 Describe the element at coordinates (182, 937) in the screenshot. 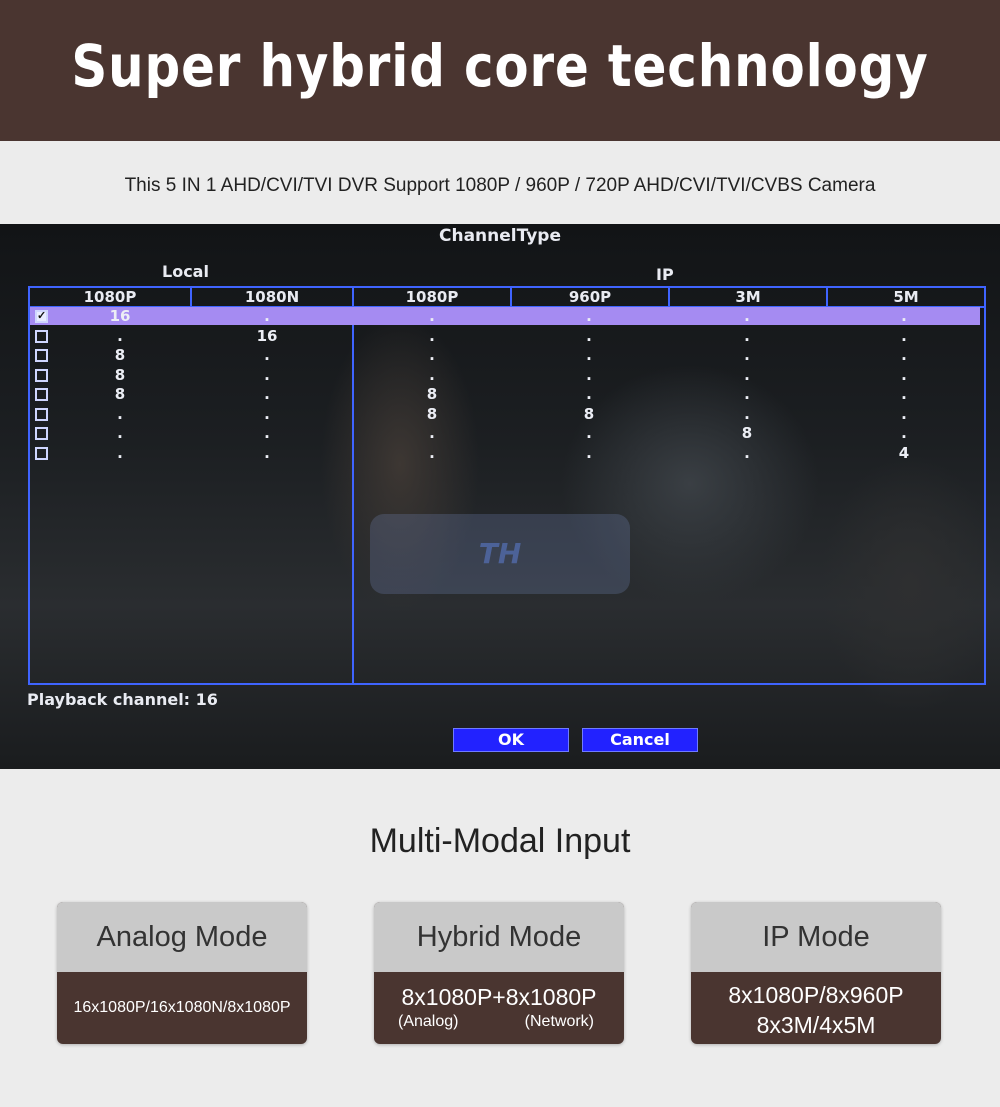

I see `analog-mode-title: Analog Mode` at that location.